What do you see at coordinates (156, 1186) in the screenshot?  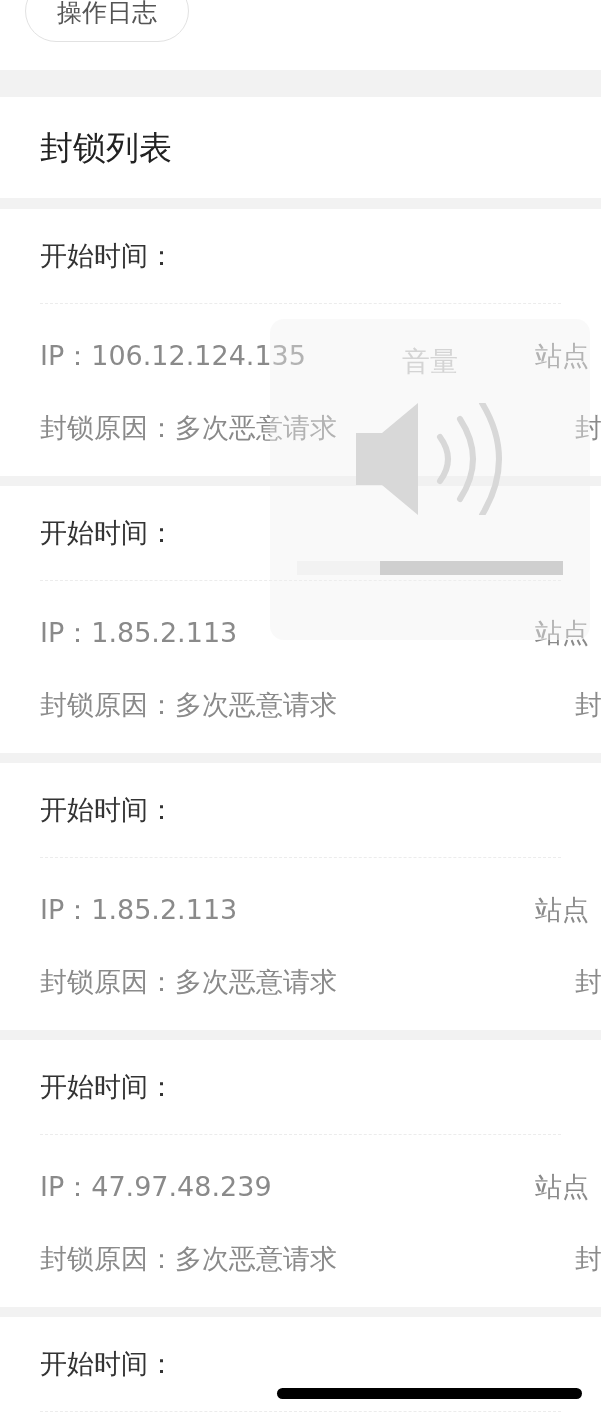 I see `ip-address: IP：47.97.48.239` at bounding box center [156, 1186].